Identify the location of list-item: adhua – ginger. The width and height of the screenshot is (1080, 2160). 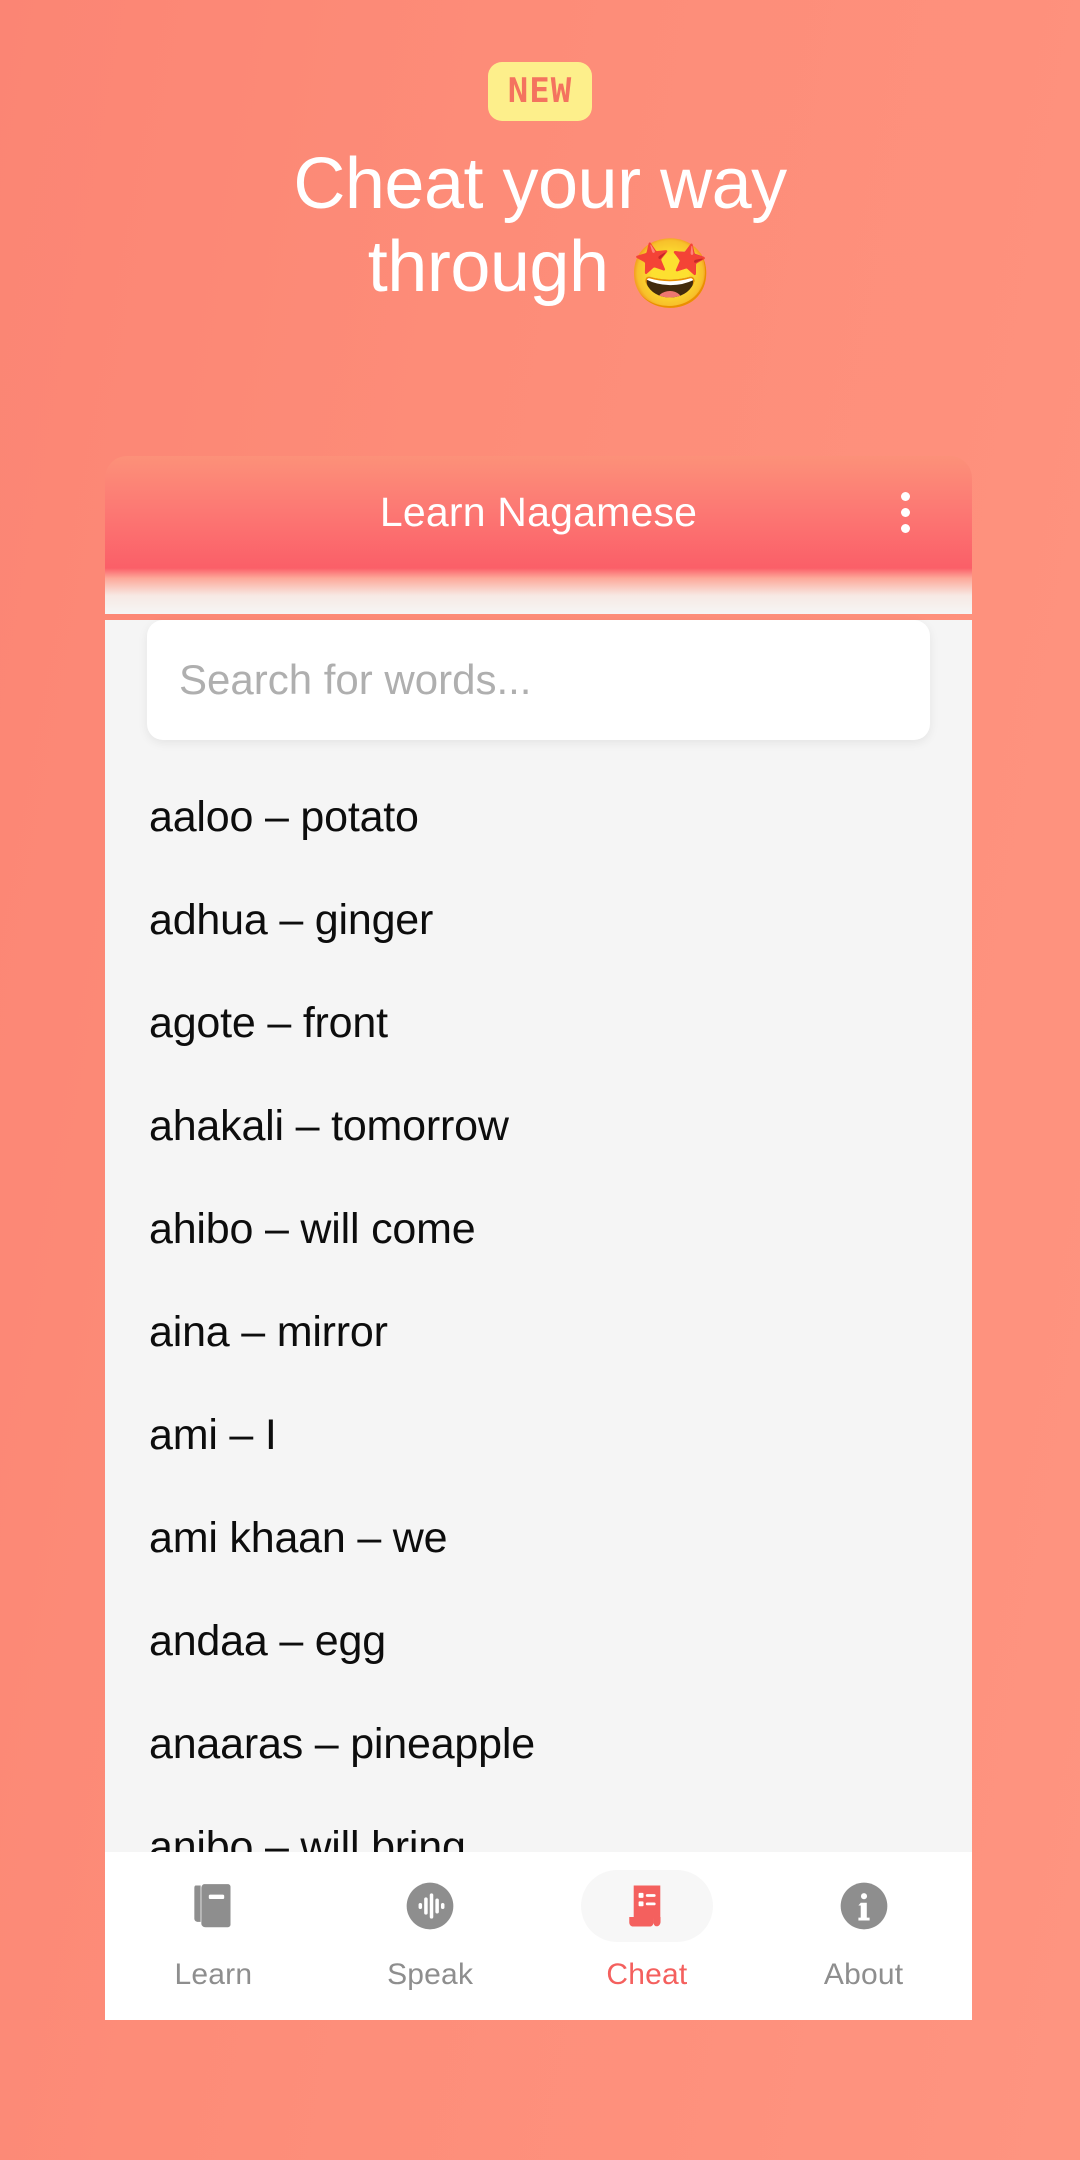
(538, 920).